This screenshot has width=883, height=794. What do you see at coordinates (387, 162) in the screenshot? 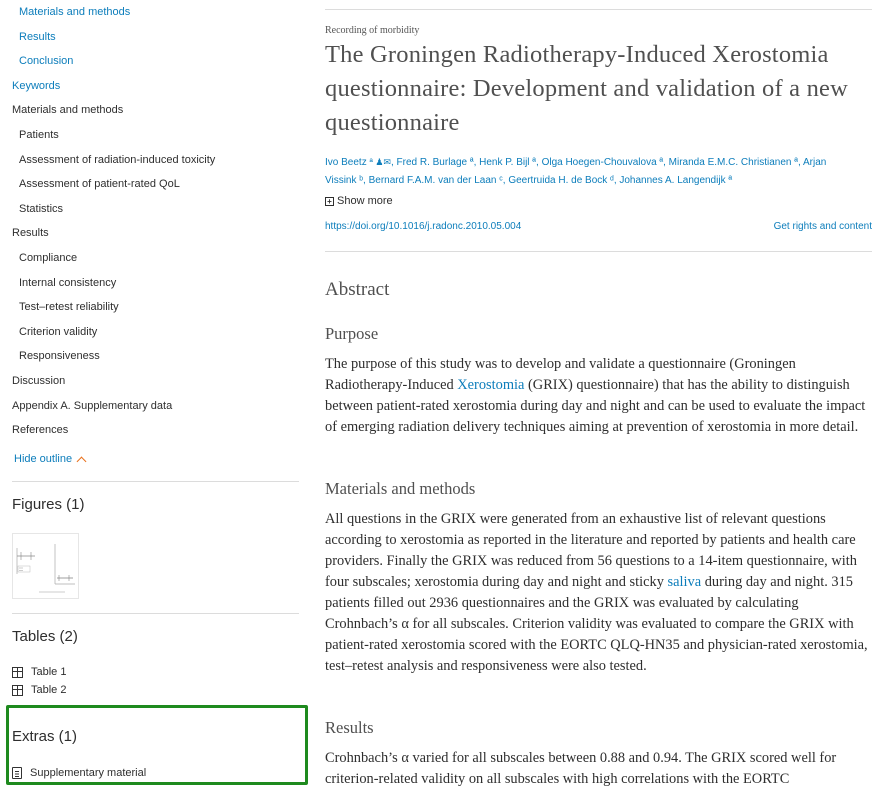
I see `mail-icon: ✉` at bounding box center [387, 162].